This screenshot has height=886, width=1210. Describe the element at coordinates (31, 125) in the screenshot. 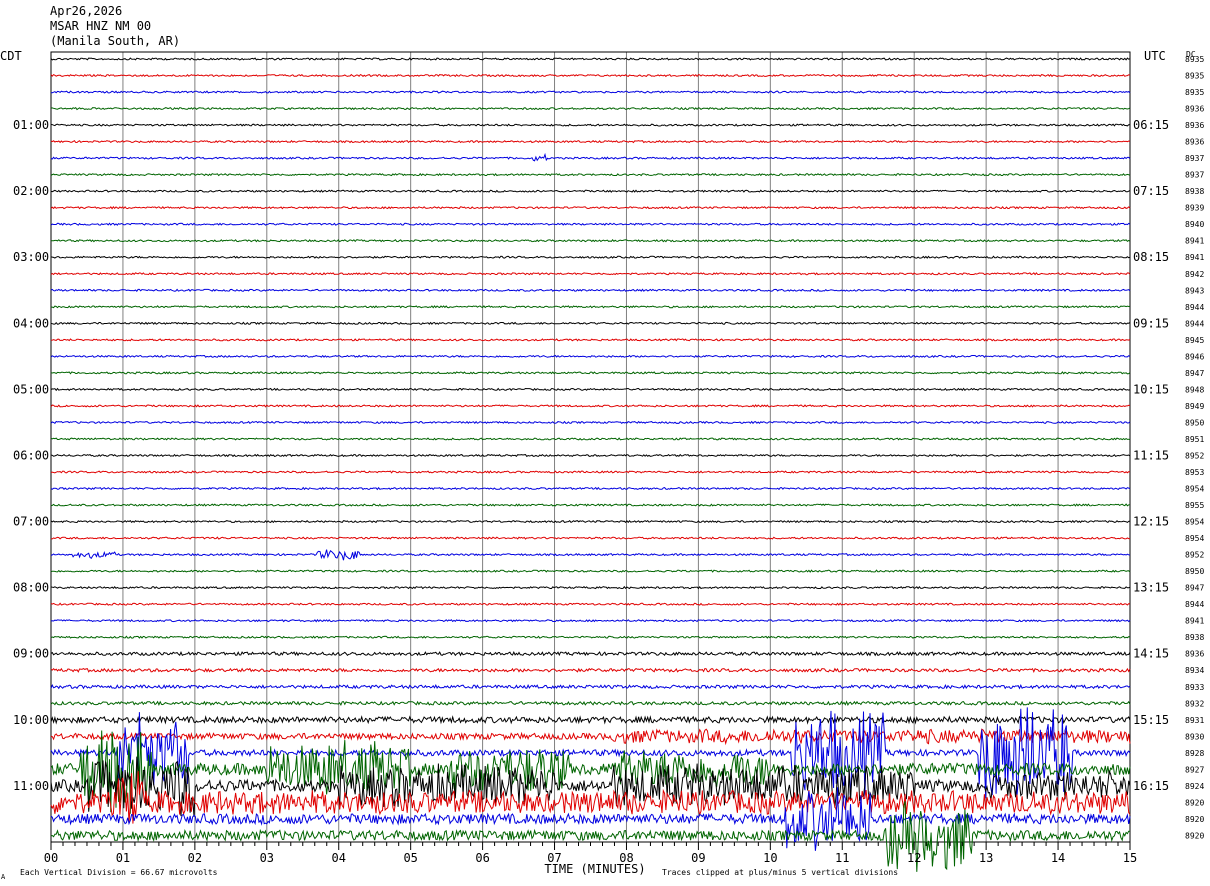

I see `cdt-time-label: 01:00` at that location.